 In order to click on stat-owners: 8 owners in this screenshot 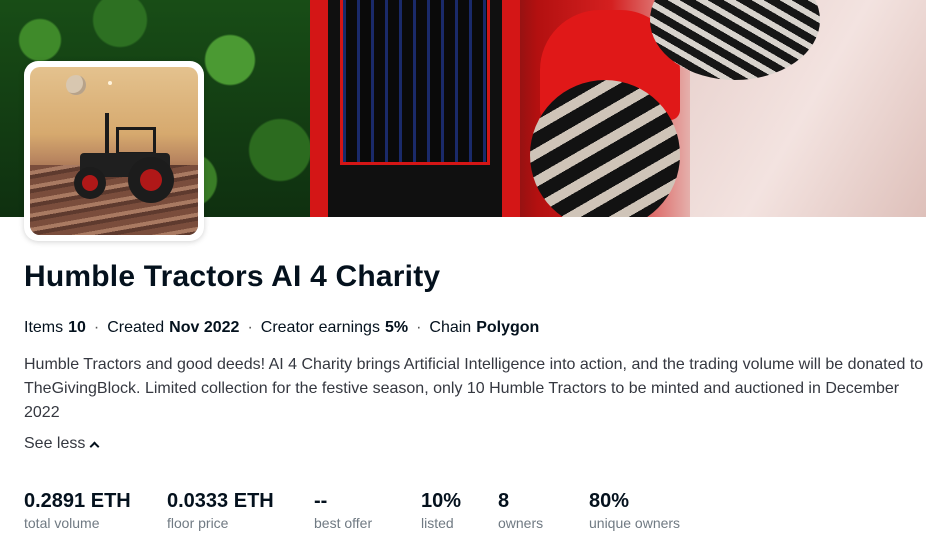, I will do `click(543, 510)`.